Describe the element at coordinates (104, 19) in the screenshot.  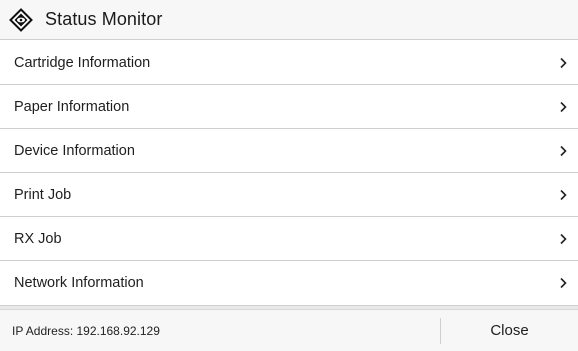
I see `page-title: Status Monitor` at that location.